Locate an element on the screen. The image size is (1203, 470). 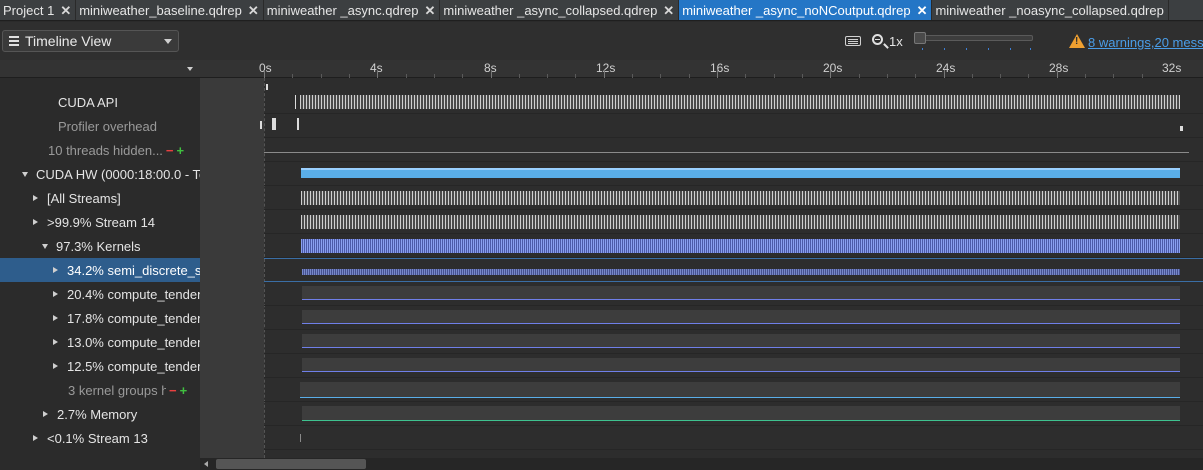
row-threads-hidden: 10 threads hidden... − + is located at coordinates (100, 150).